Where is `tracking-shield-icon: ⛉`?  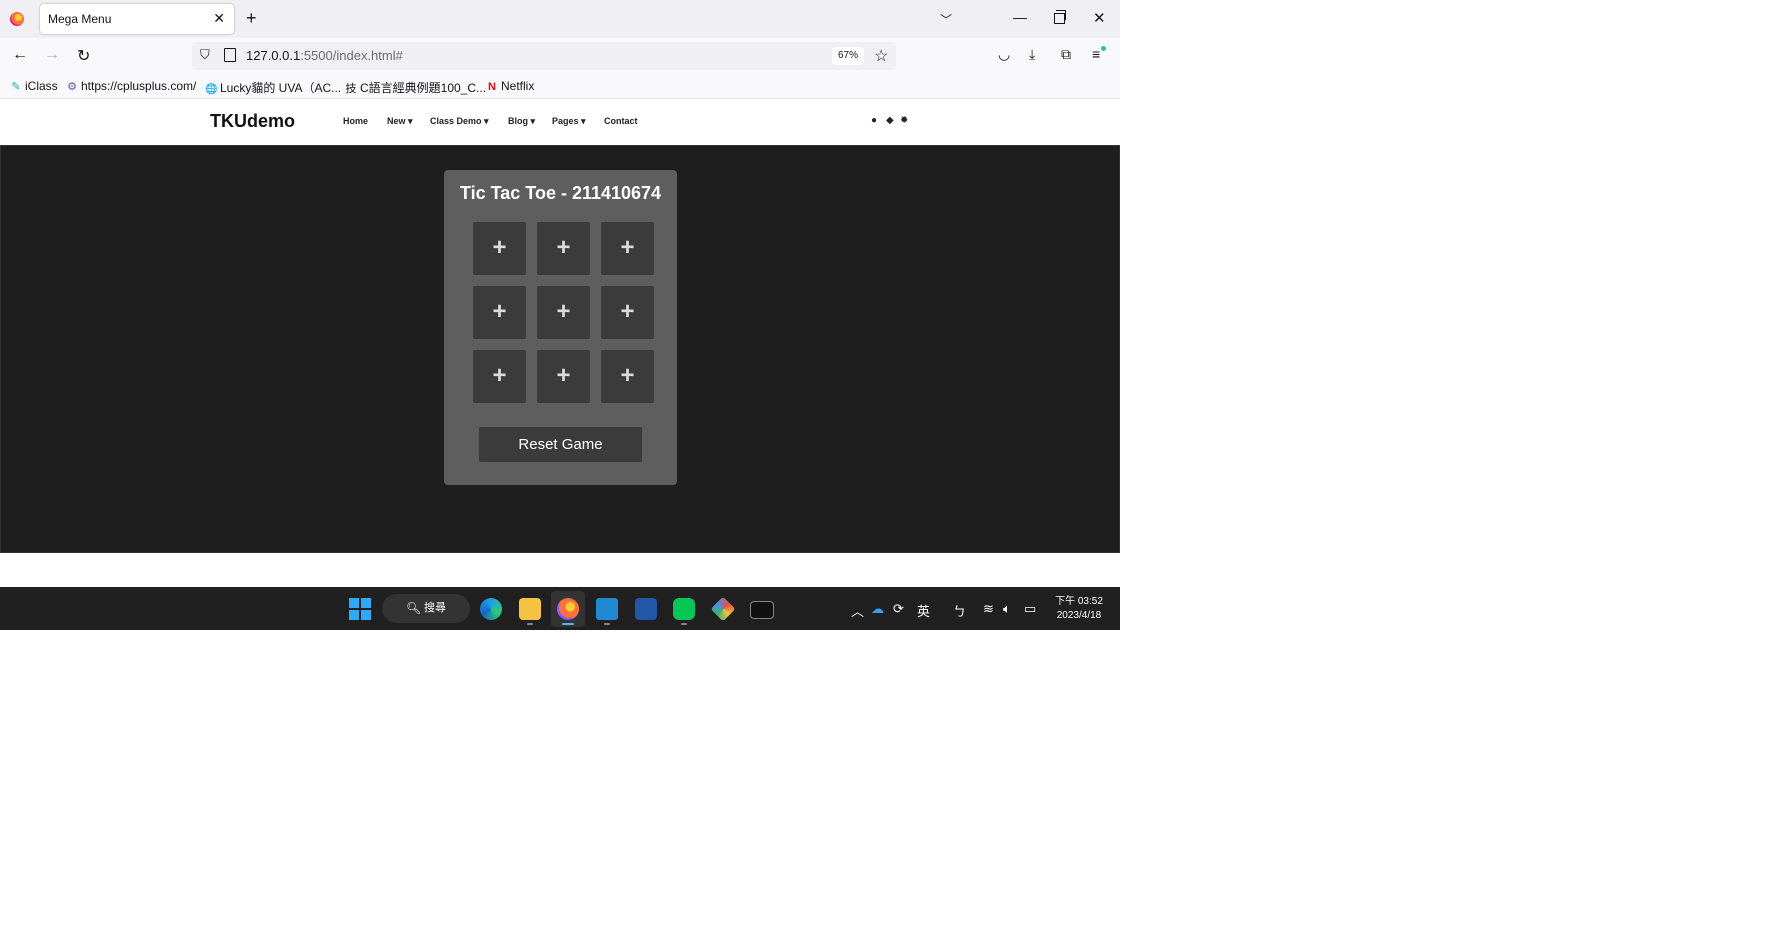 tracking-shield-icon: ⛉ is located at coordinates (205, 55).